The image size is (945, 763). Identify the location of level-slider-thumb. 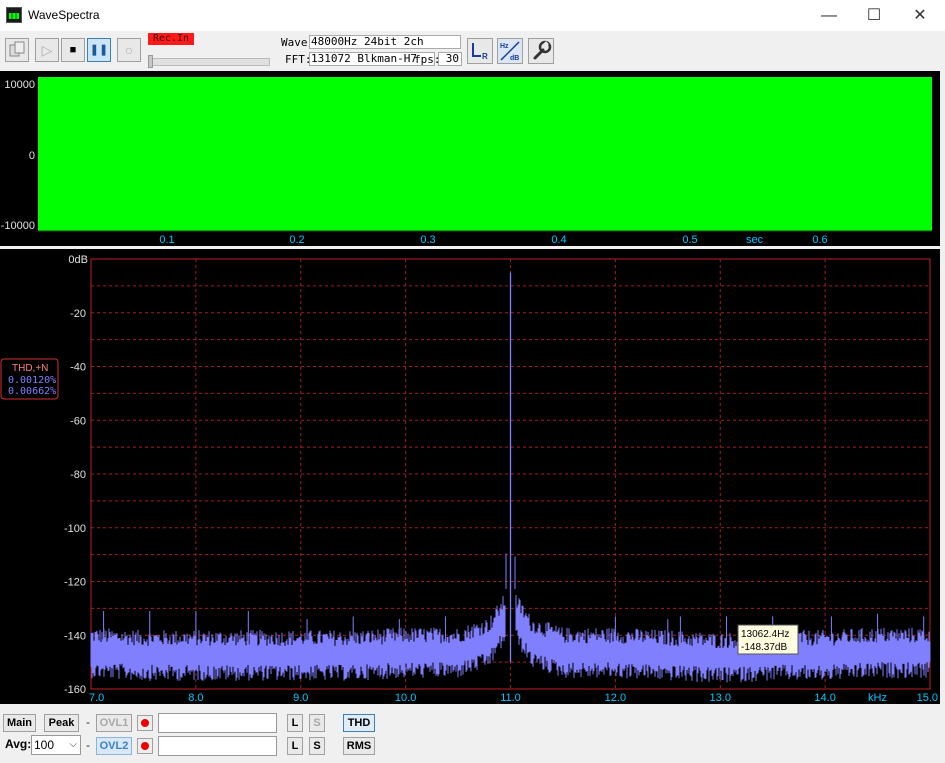
(150, 61).